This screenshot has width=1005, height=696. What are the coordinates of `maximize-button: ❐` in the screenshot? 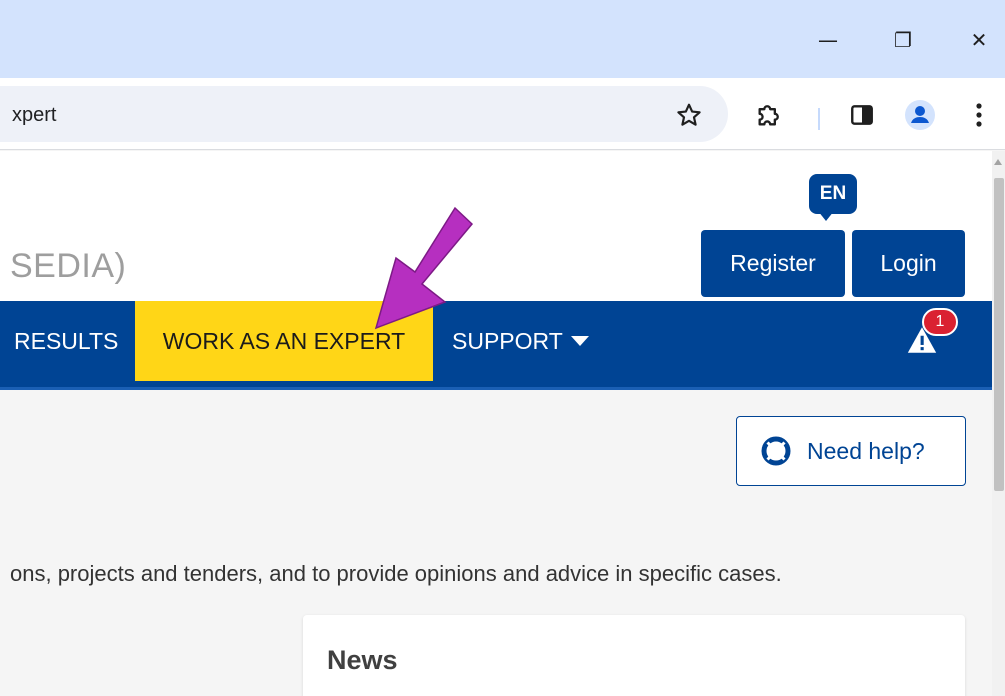 It's located at (903, 40).